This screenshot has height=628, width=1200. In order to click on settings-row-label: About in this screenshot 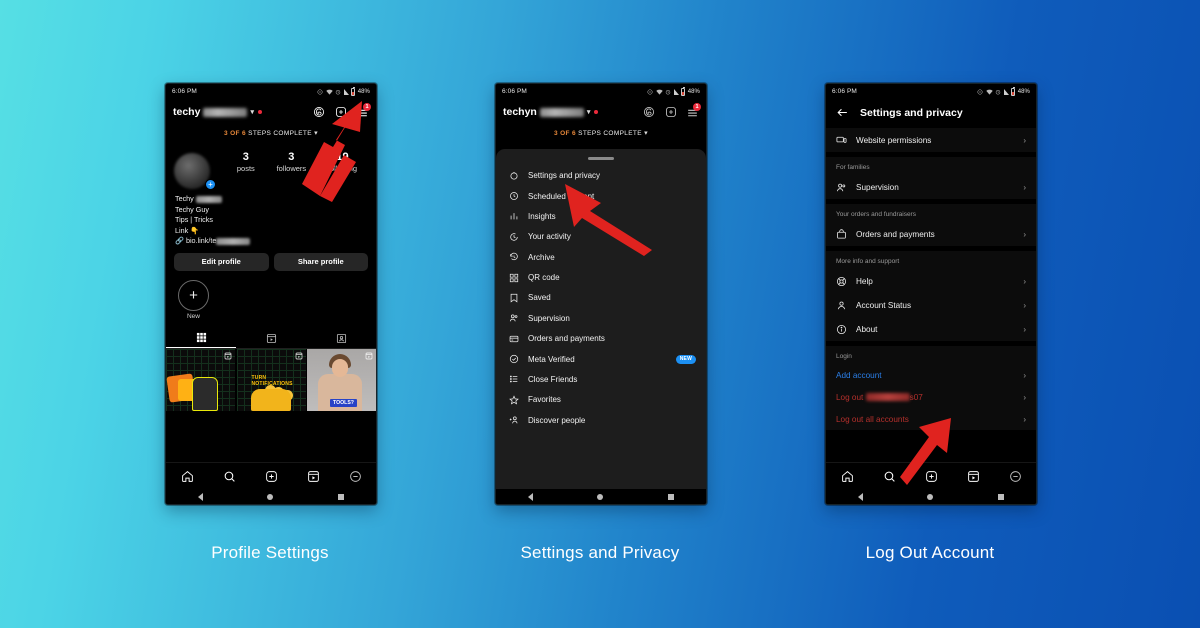, I will do `click(867, 329)`.